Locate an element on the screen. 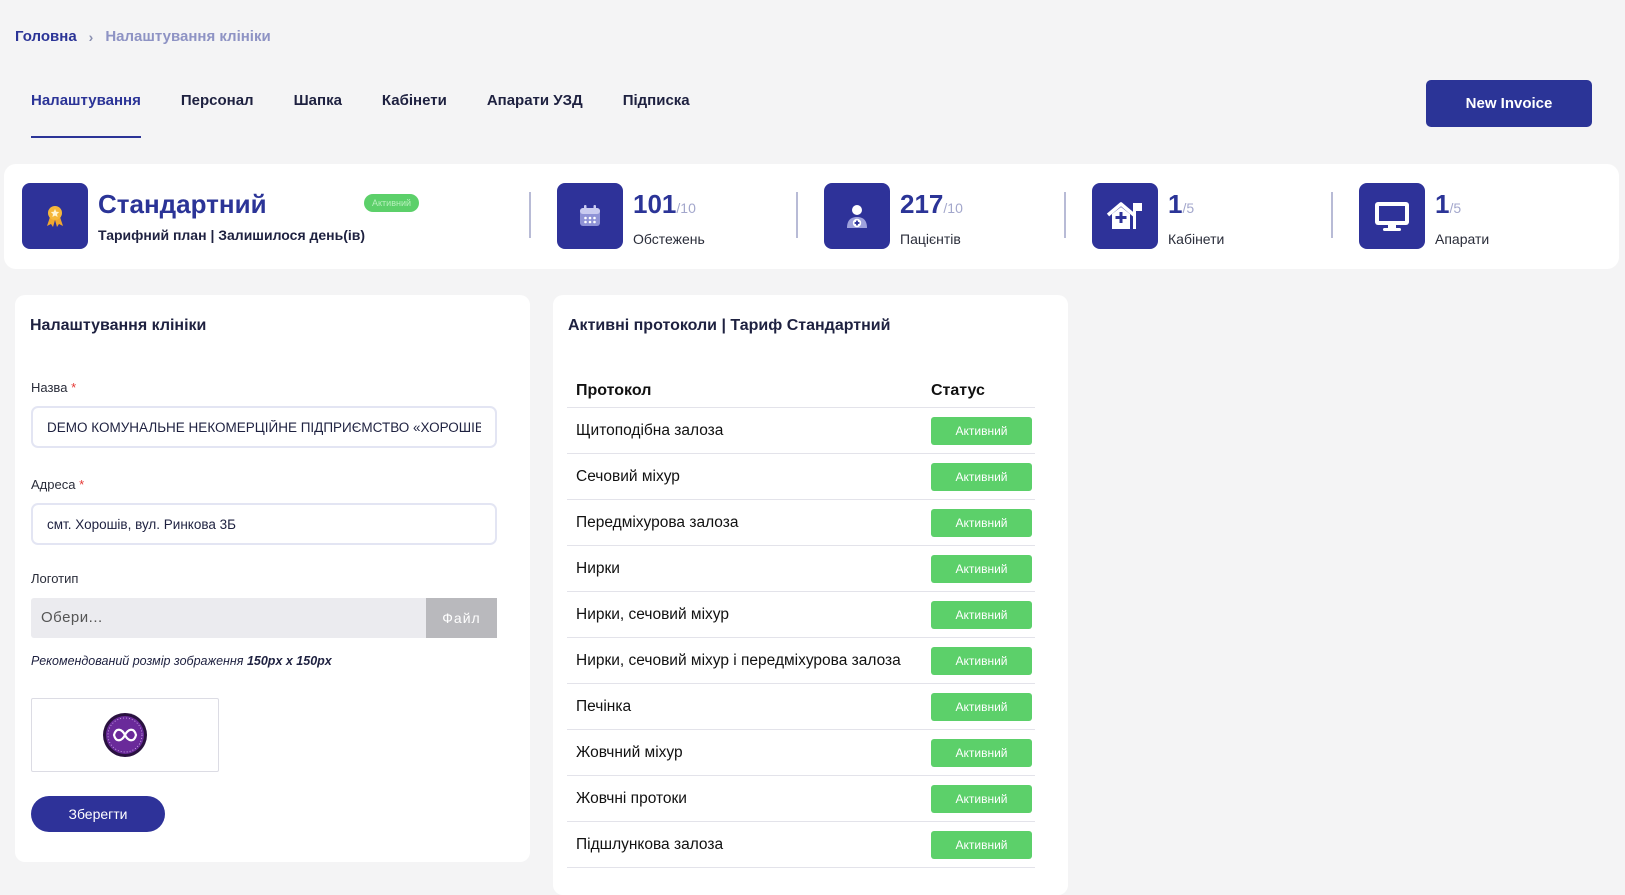  rooms-count: 1 is located at coordinates (1175, 204).